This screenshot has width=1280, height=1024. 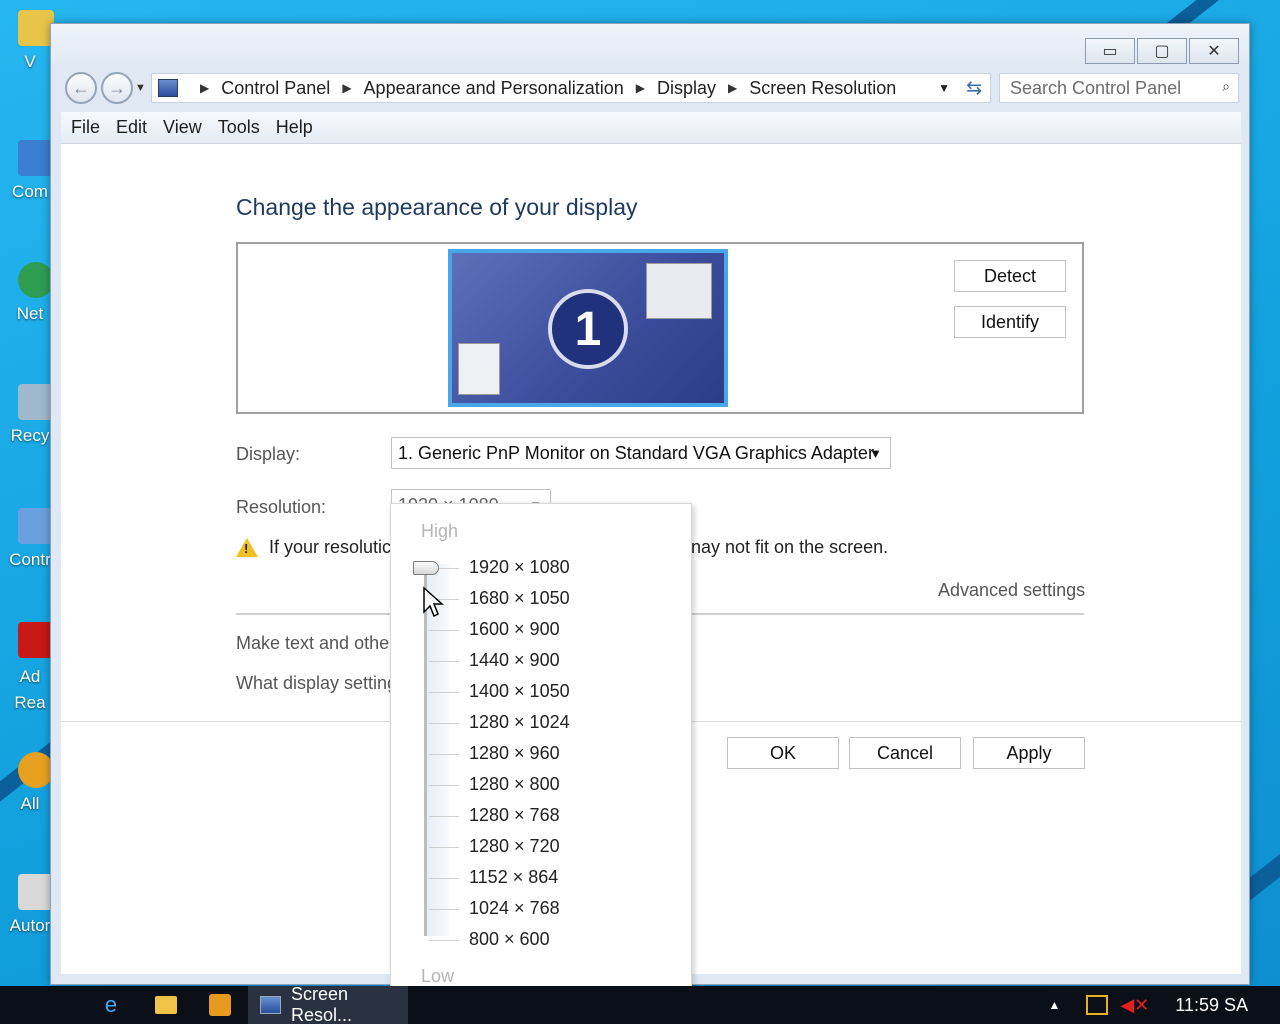 What do you see at coordinates (974, 88) in the screenshot?
I see `refresh-icon: ⇆` at bounding box center [974, 88].